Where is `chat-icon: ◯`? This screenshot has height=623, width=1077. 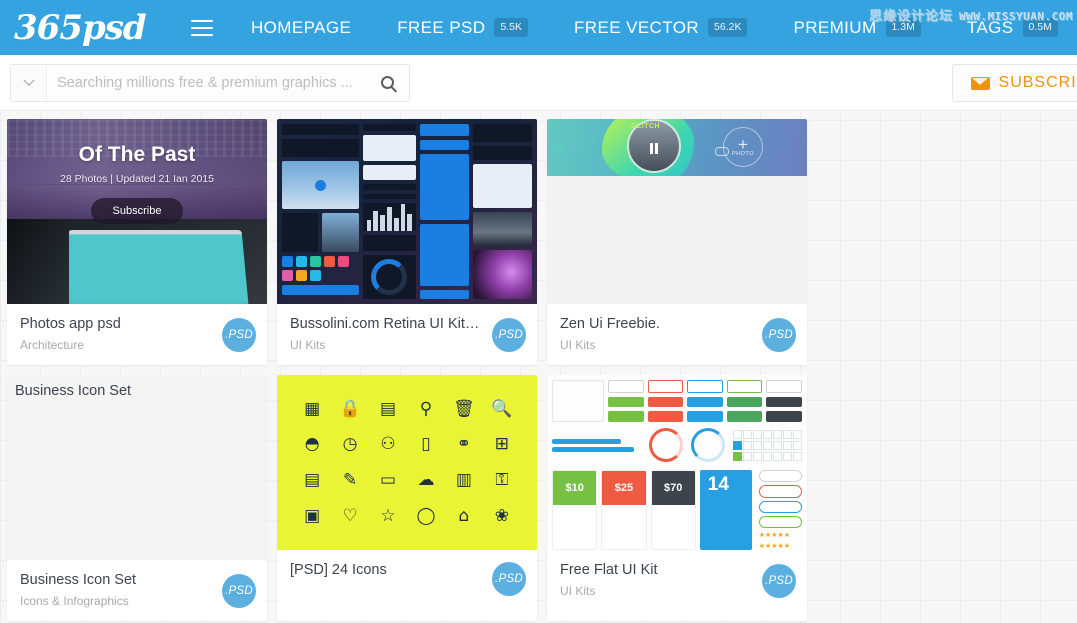 chat-icon: ◯ is located at coordinates (426, 515).